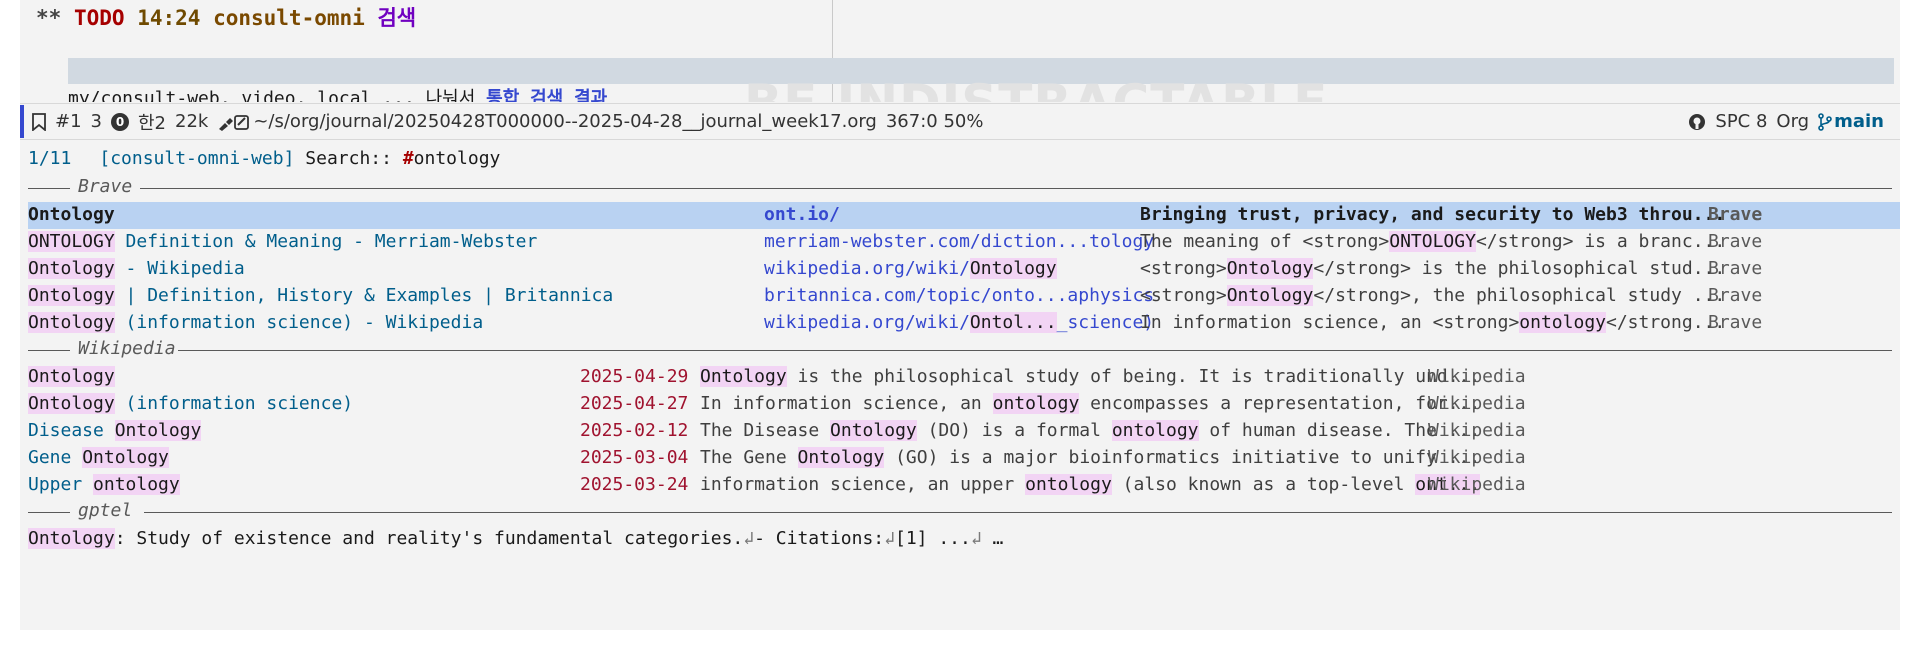 Image resolution: width=1920 pixels, height=646 pixels. Describe the element at coordinates (348, 158) in the screenshot. I see `prompt-label: Search::` at that location.